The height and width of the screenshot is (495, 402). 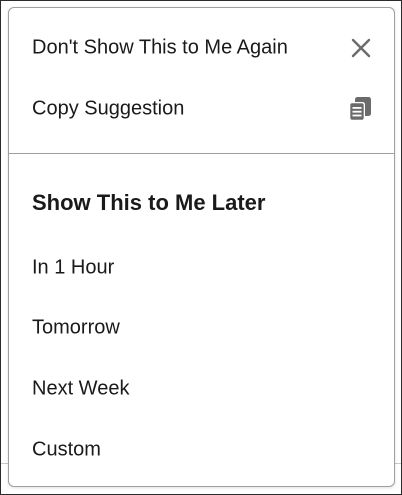 I want to click on dont-show-again-label: Don't Show This to Me Again, so click(x=160, y=47).